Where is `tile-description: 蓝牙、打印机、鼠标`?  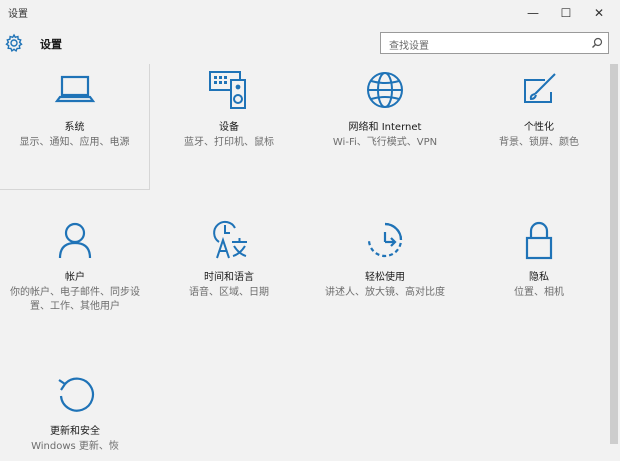 tile-description: 蓝牙、打印机、鼠标 is located at coordinates (229, 142).